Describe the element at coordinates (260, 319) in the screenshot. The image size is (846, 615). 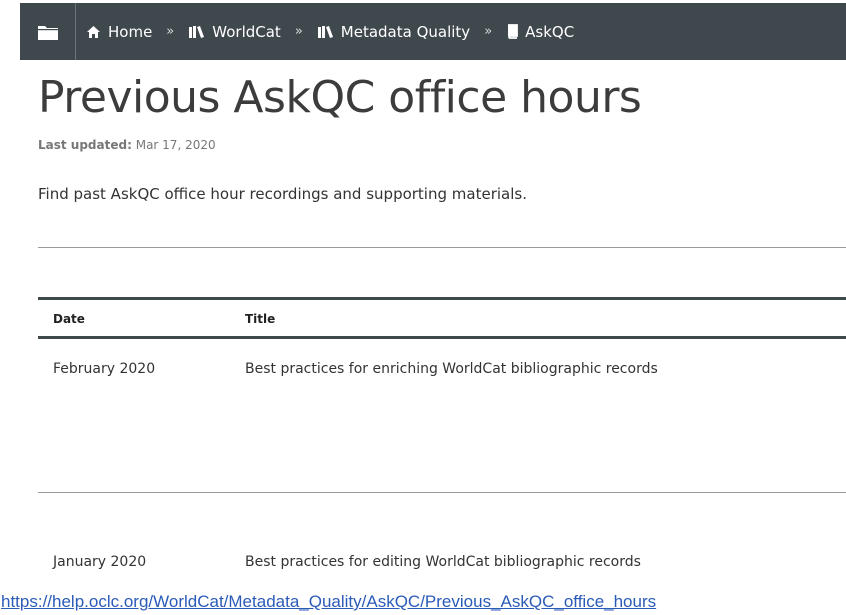
I see `column-header-title: Title` at that location.